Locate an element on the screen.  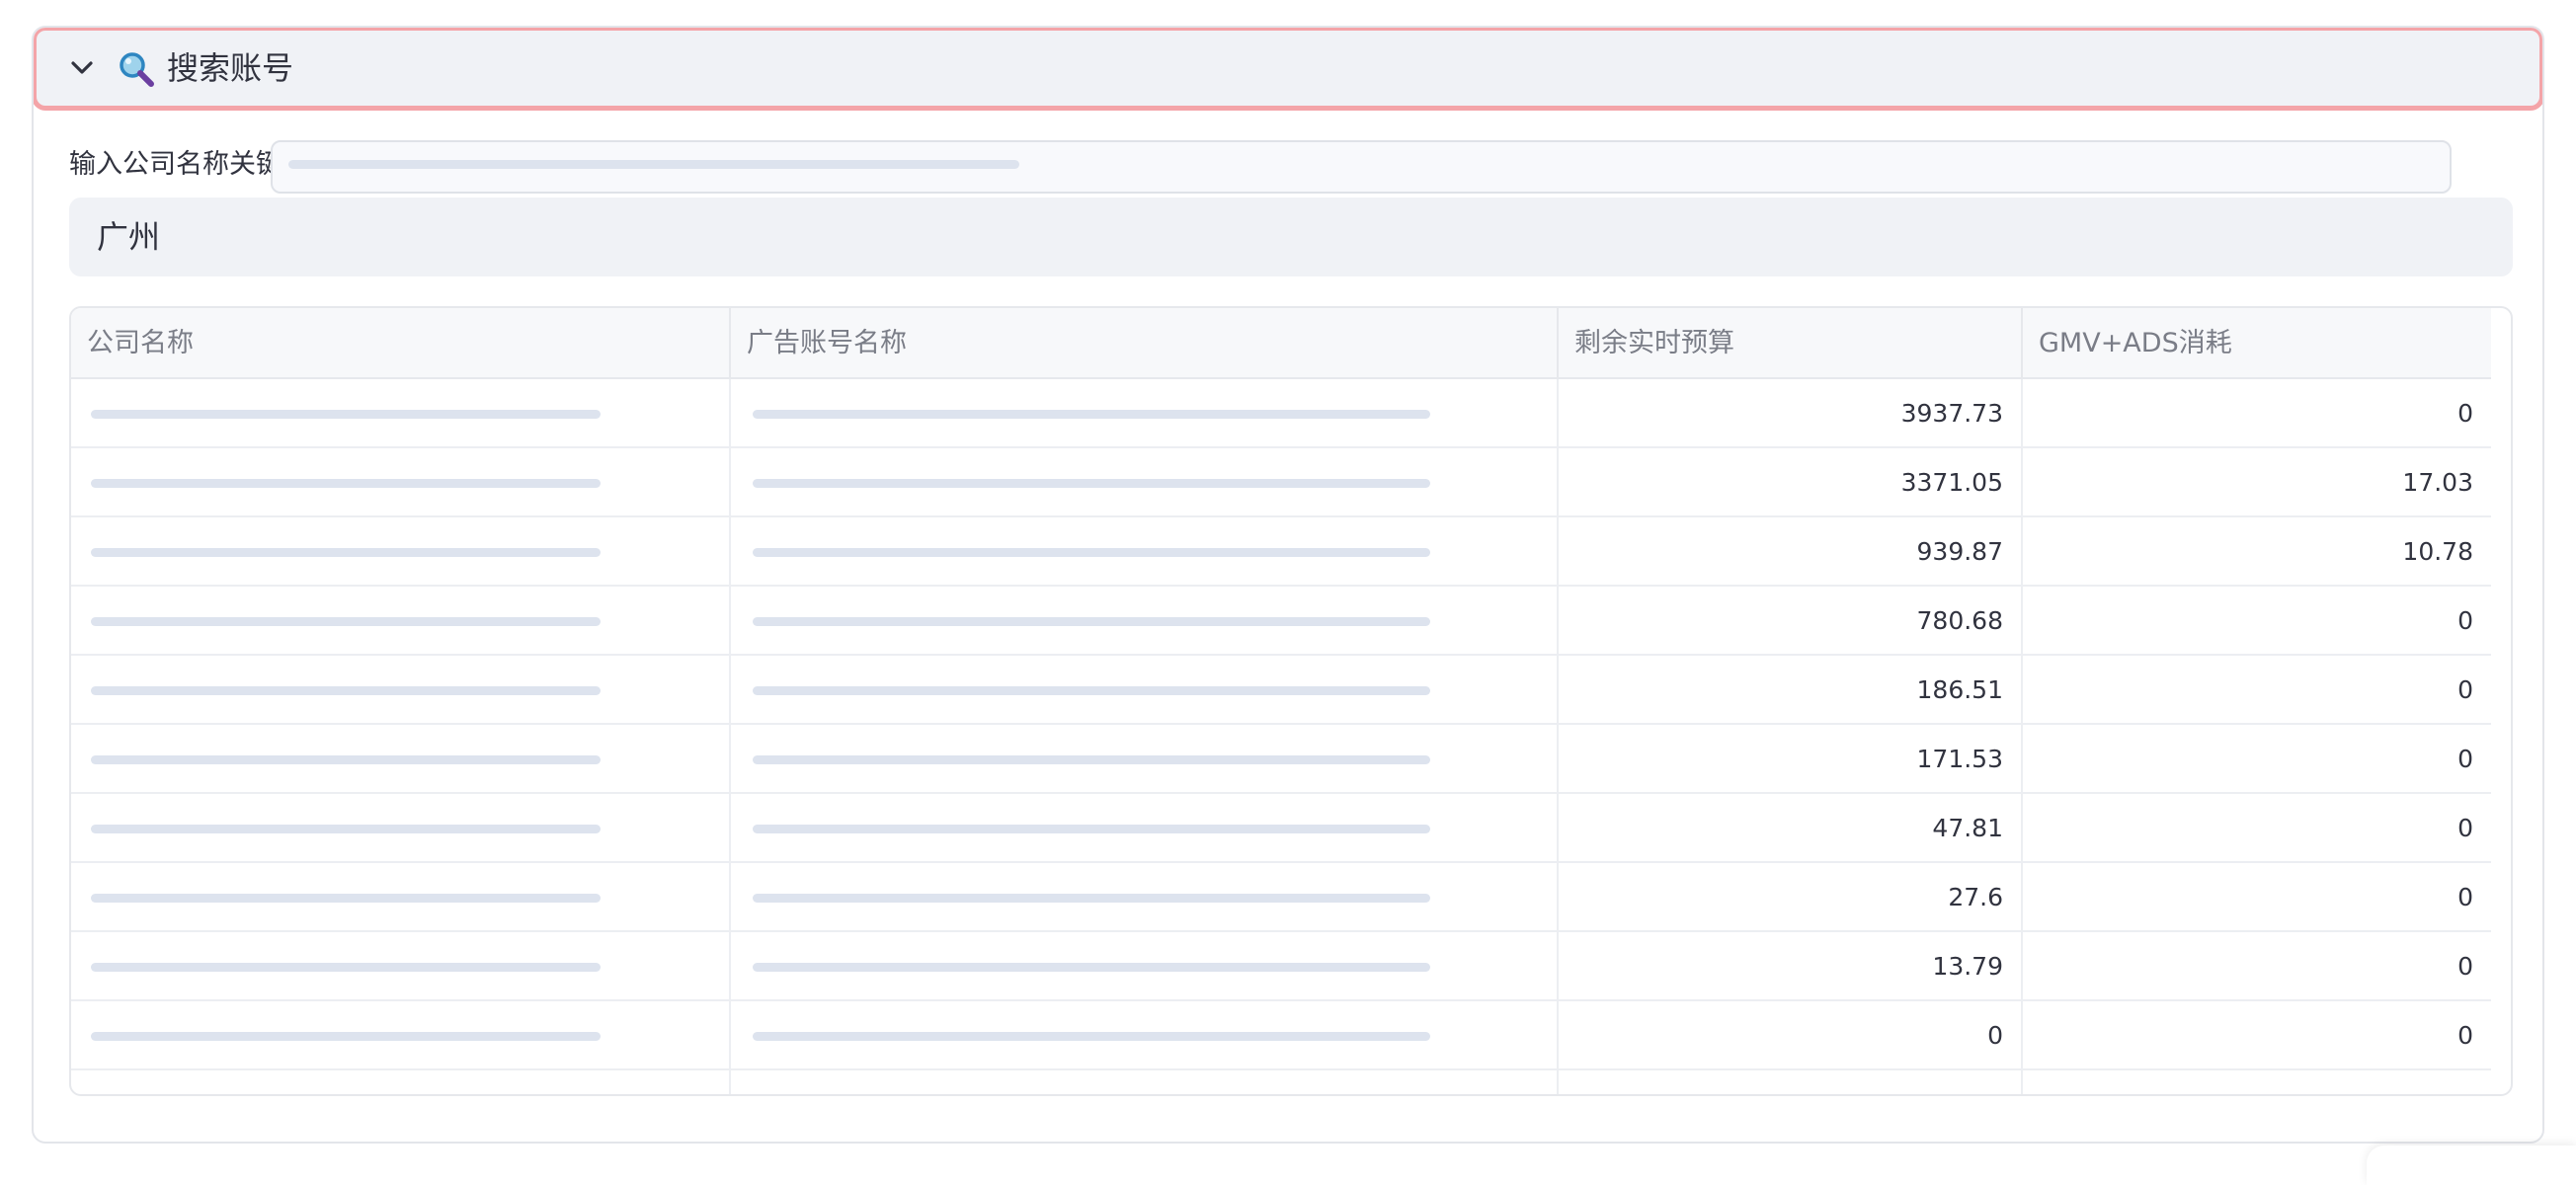
input-skeleton is located at coordinates (653, 165).